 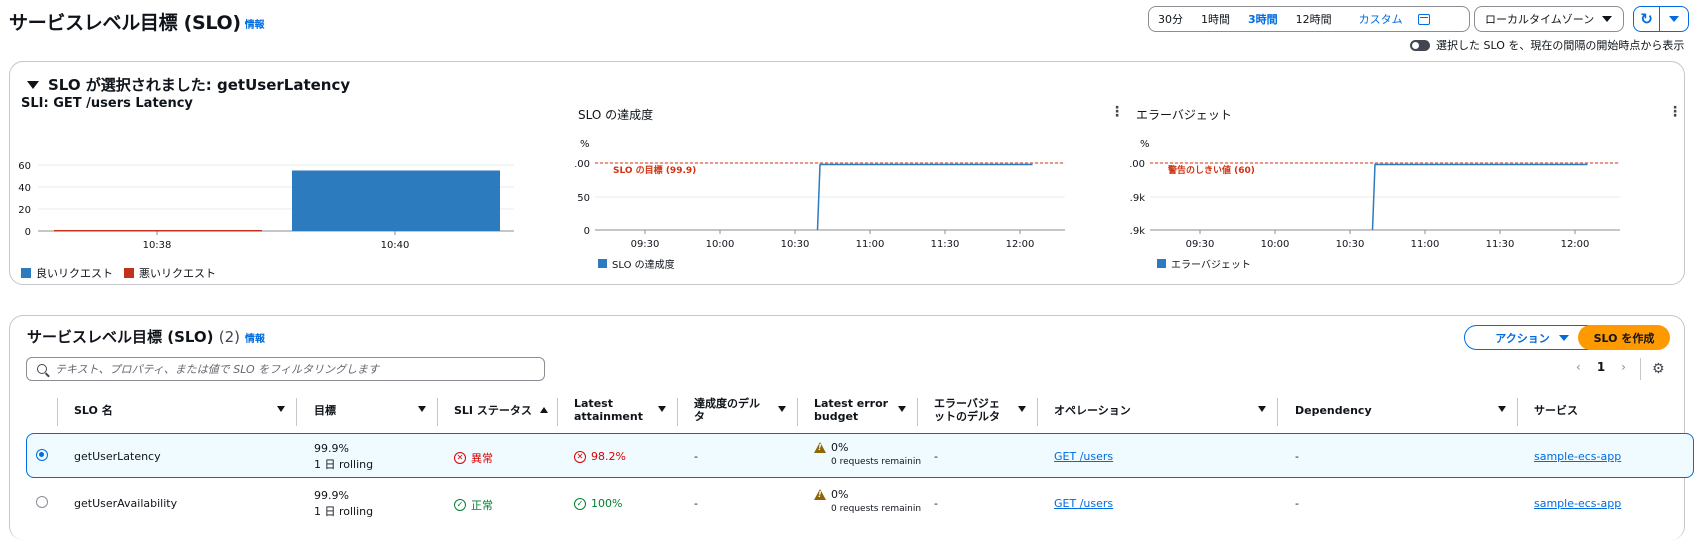 What do you see at coordinates (344, 456) in the screenshot?
I see `slo-goal: 99.9% 1 日 rolling` at bounding box center [344, 456].